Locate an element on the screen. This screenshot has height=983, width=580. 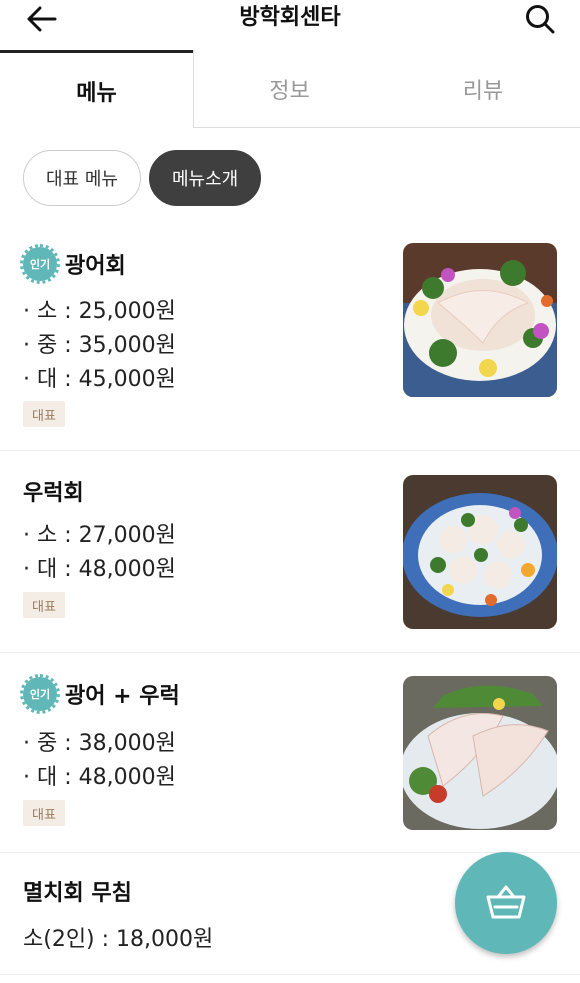
price-line: · 중 : 35,000원 is located at coordinates (99, 345).